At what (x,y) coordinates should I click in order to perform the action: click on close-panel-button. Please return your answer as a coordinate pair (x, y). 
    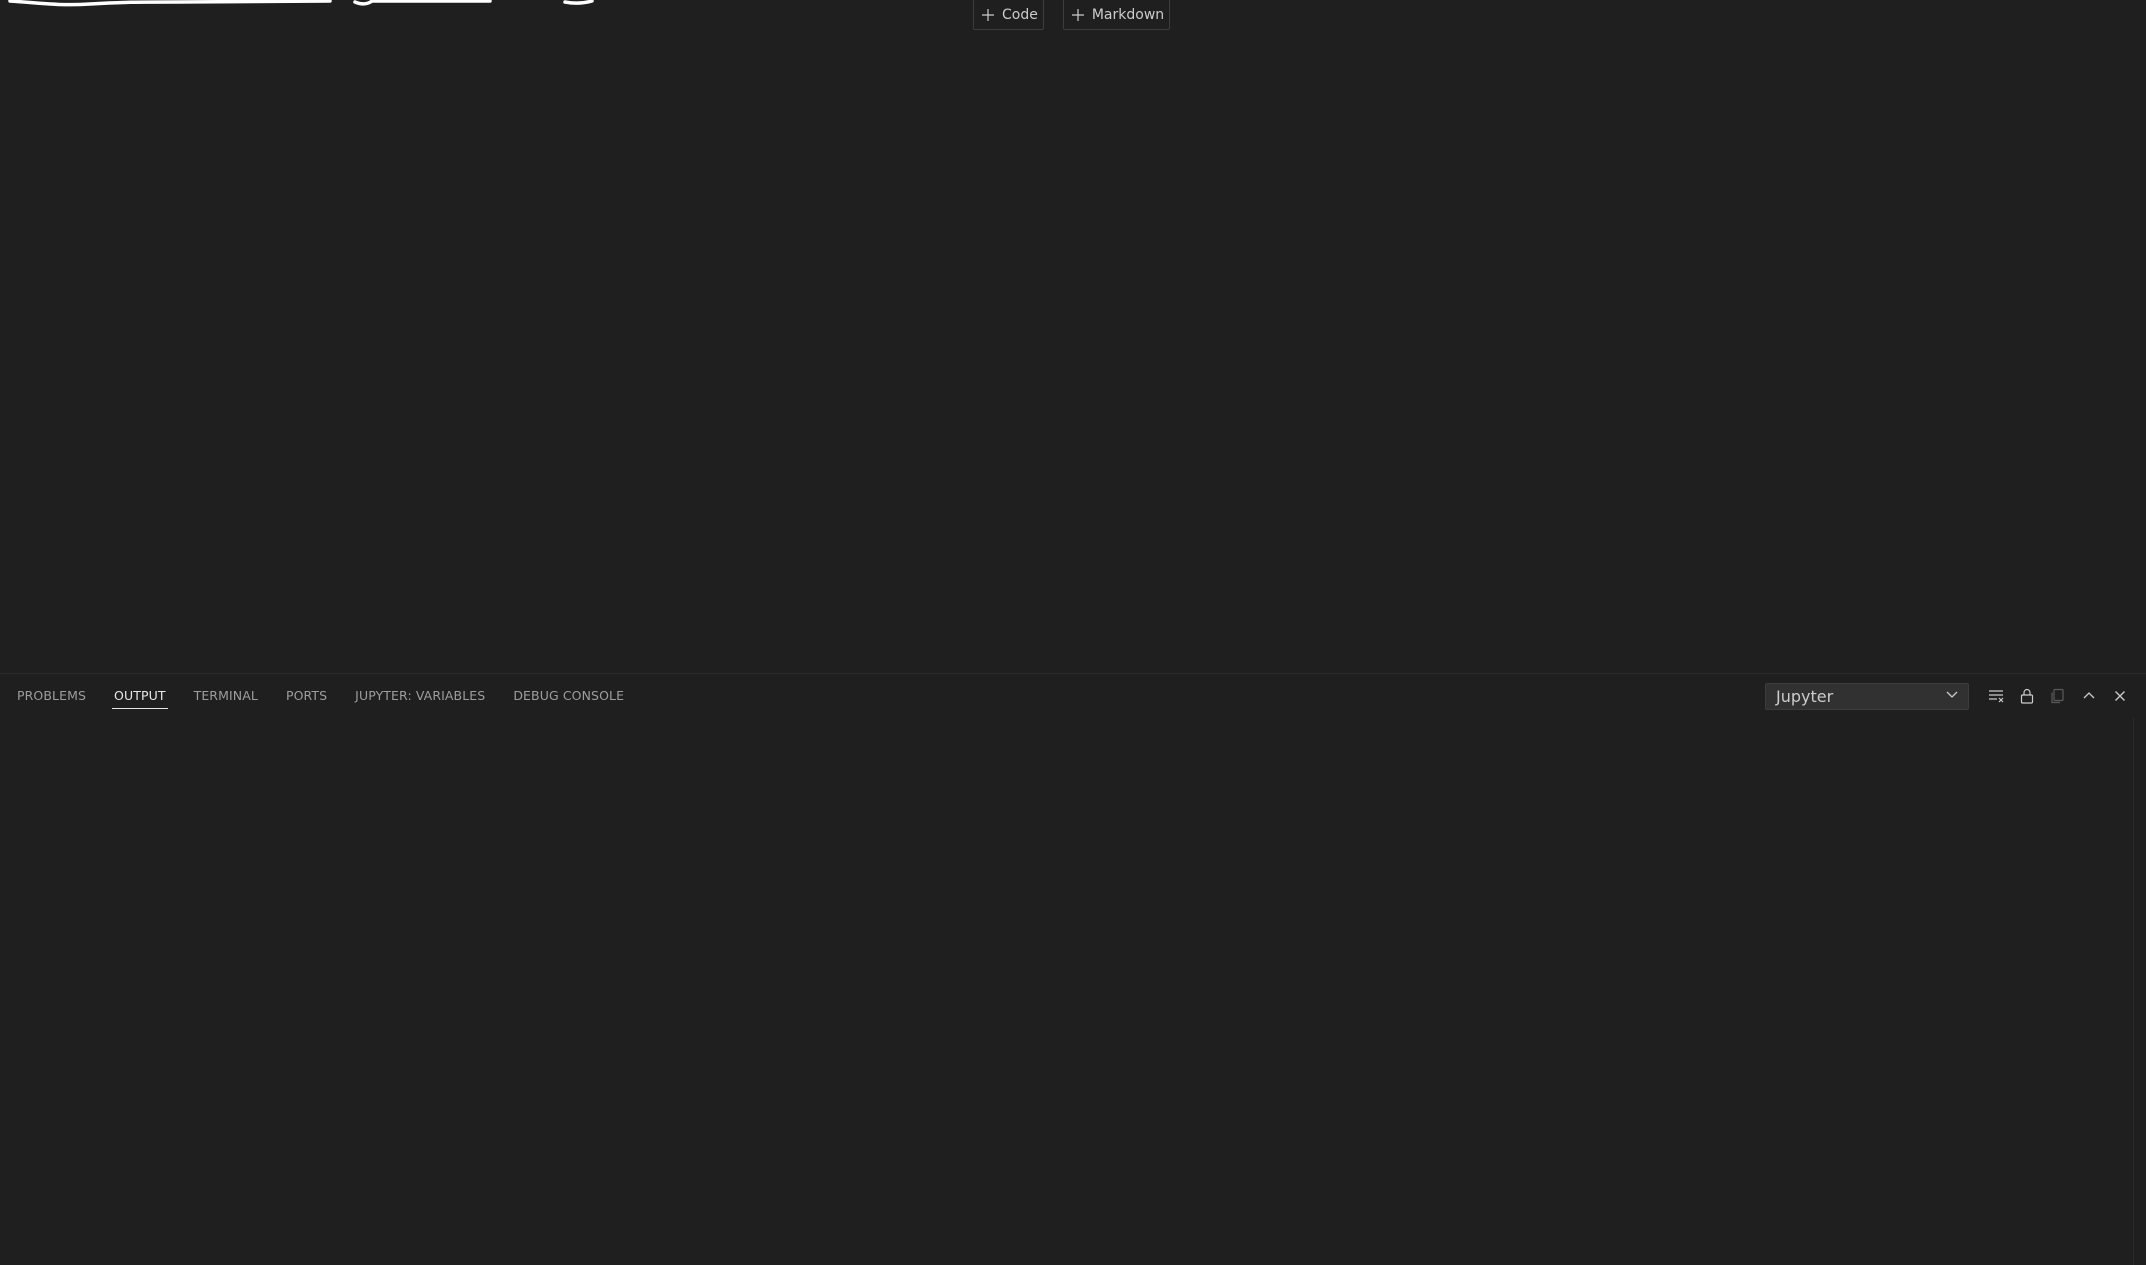
    Looking at the image, I should click on (2120, 696).